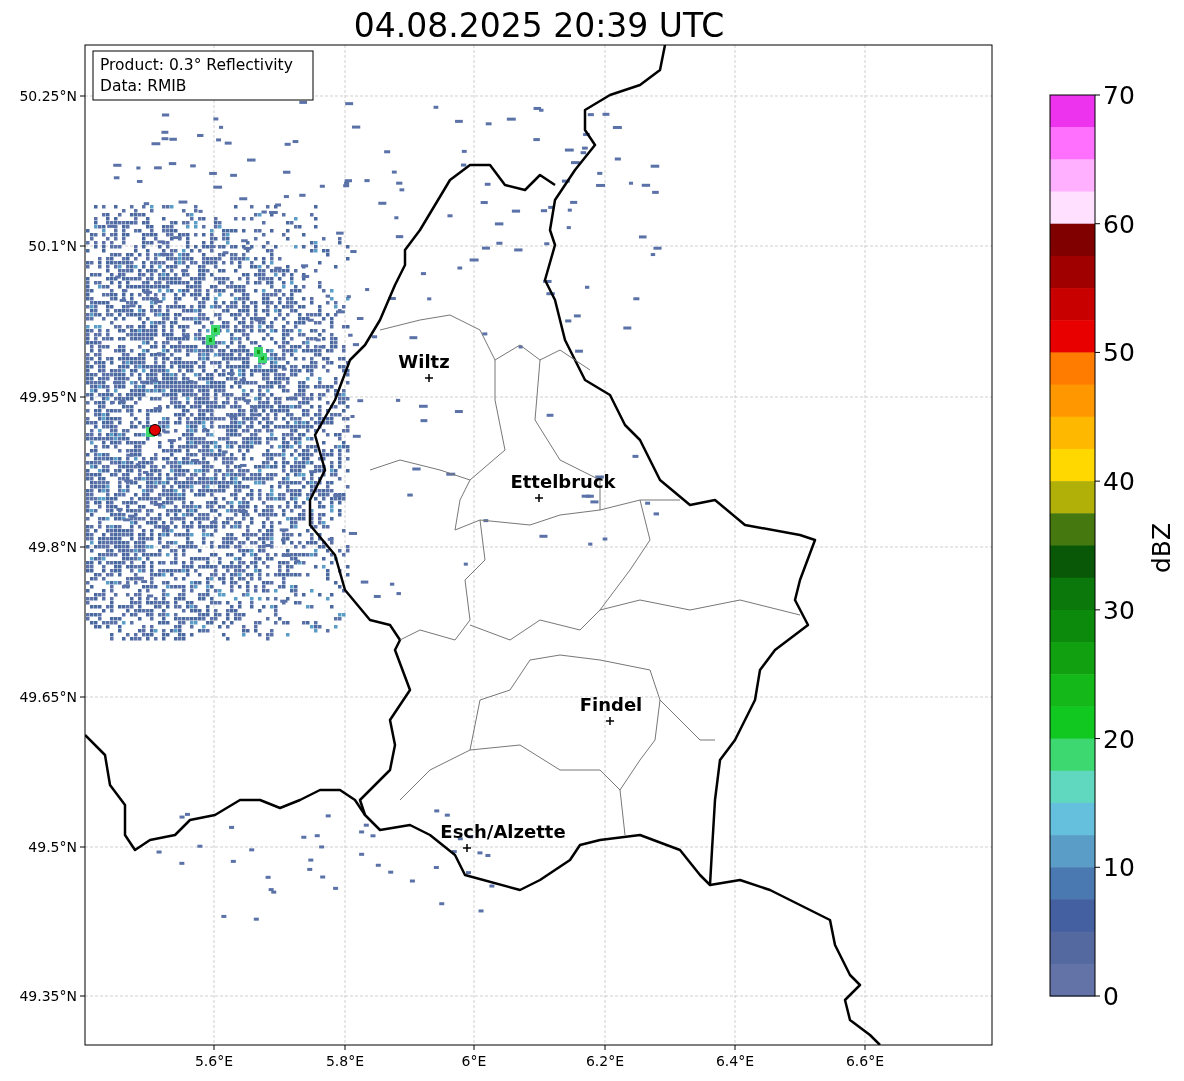  Describe the element at coordinates (48, 996) in the screenshot. I see `y-tick-label: 49.35°N` at that location.